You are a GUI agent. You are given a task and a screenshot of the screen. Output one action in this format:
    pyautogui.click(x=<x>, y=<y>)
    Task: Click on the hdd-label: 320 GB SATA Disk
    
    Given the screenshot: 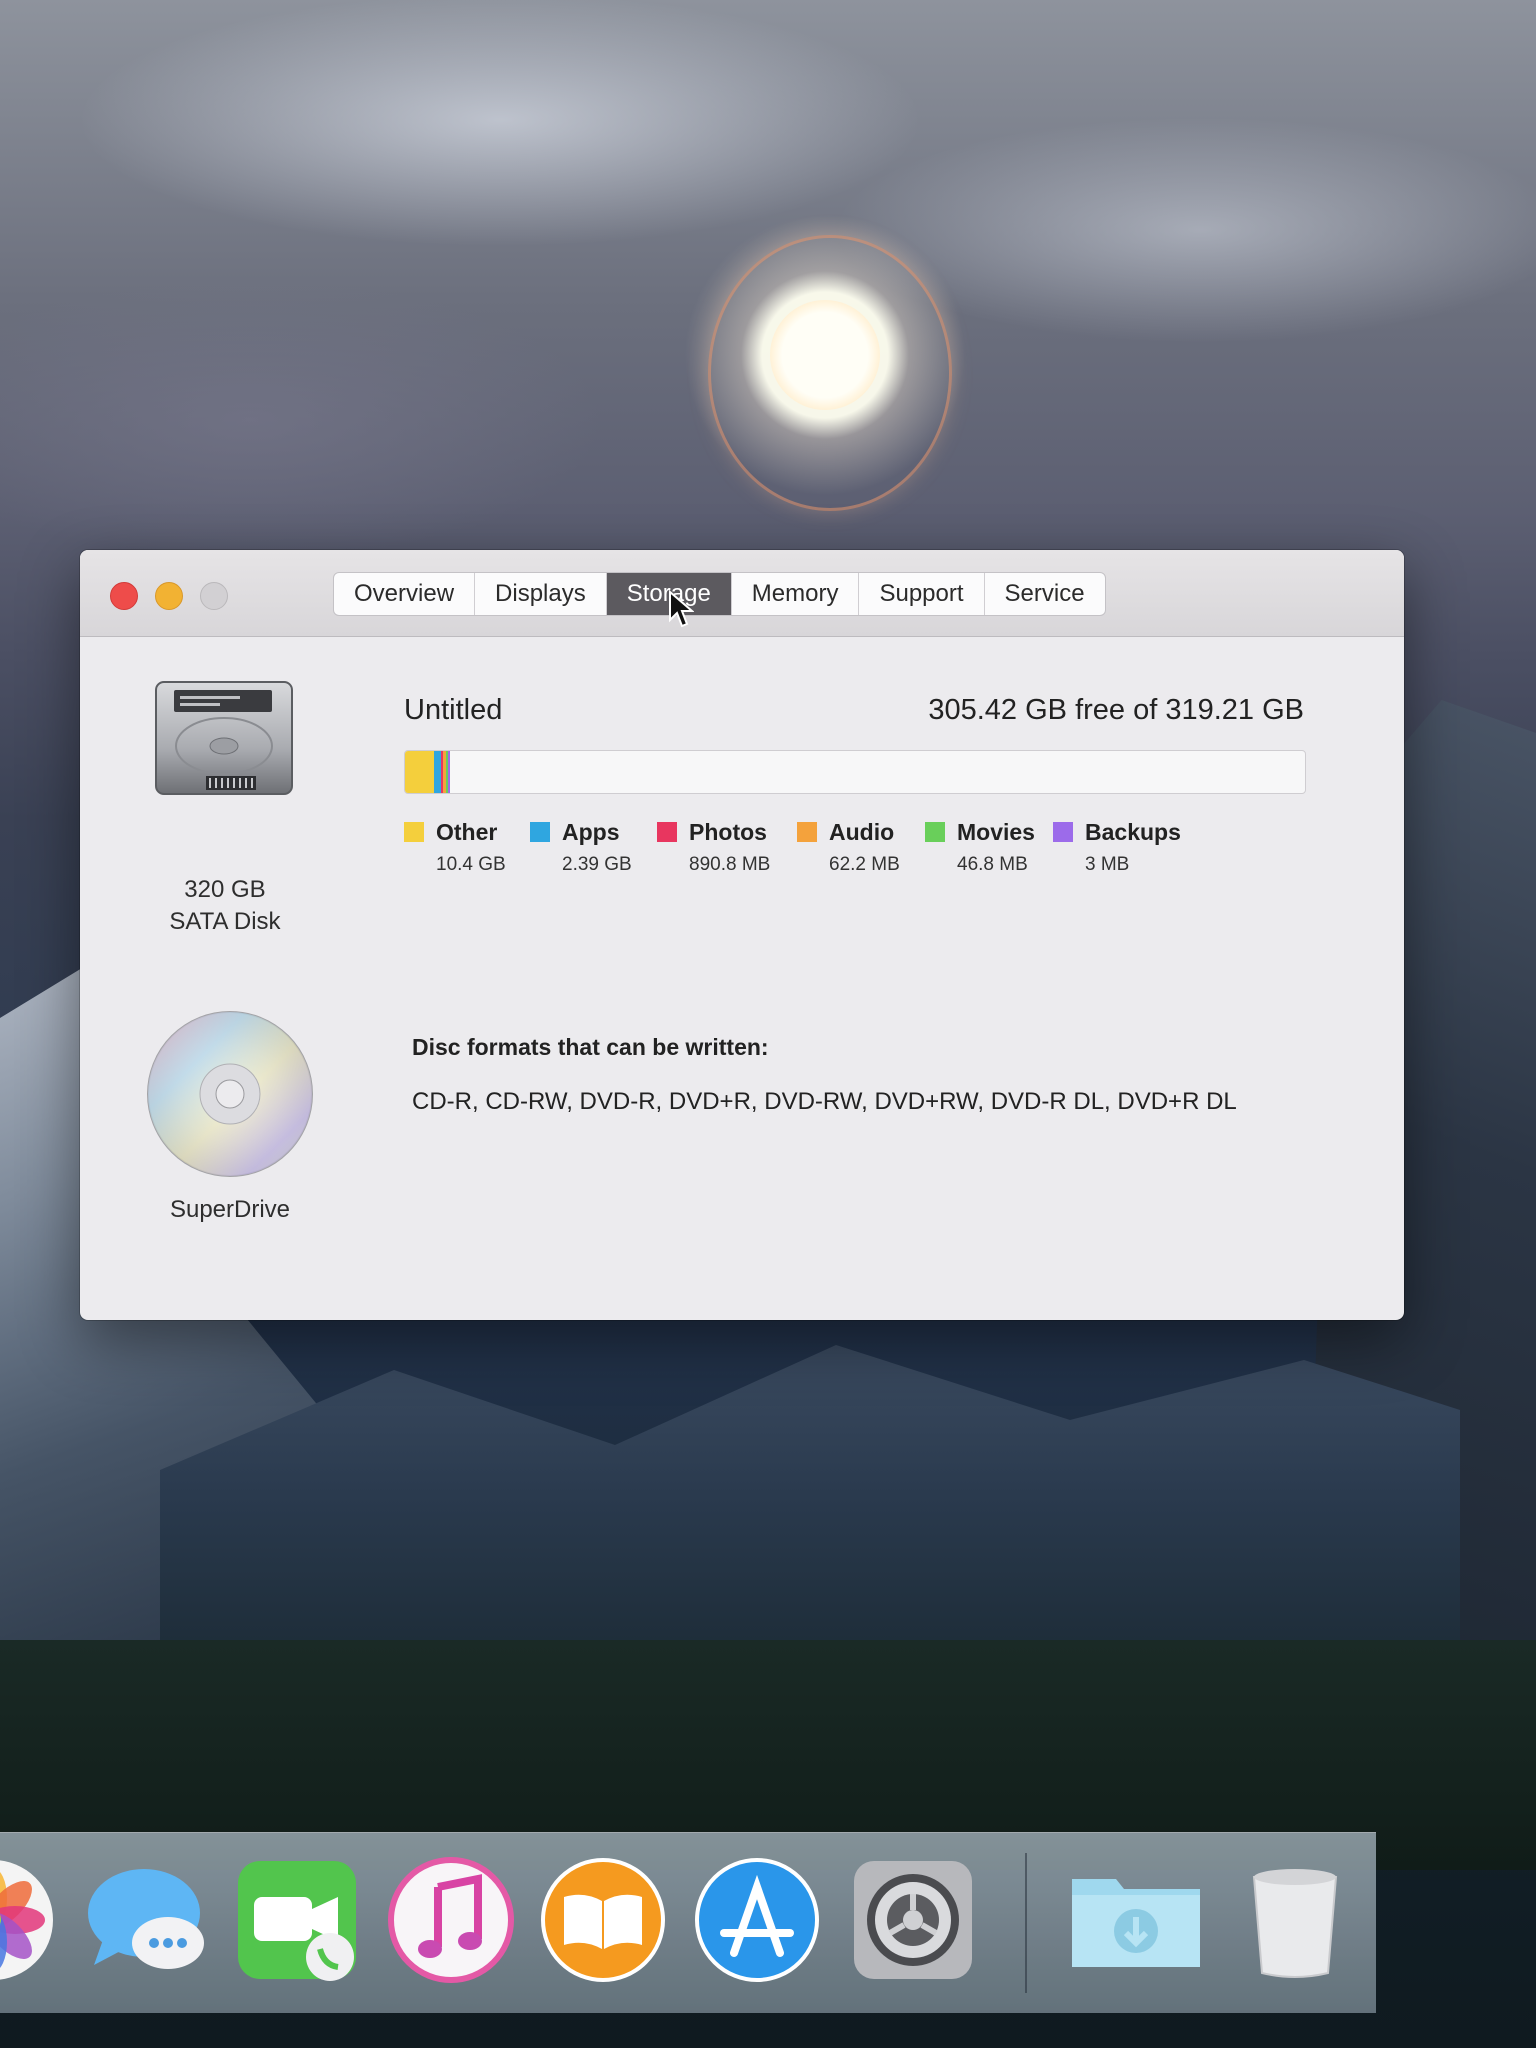 What is the action you would take?
    pyautogui.click(x=225, y=906)
    